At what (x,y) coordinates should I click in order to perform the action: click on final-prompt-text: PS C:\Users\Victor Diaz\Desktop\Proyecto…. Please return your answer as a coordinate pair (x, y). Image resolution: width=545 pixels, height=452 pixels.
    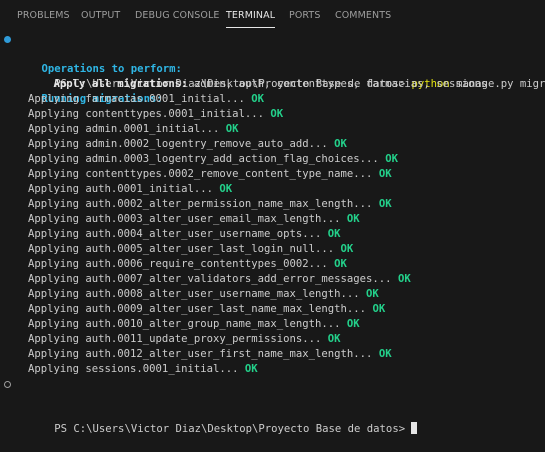
    Looking at the image, I should click on (230, 429).